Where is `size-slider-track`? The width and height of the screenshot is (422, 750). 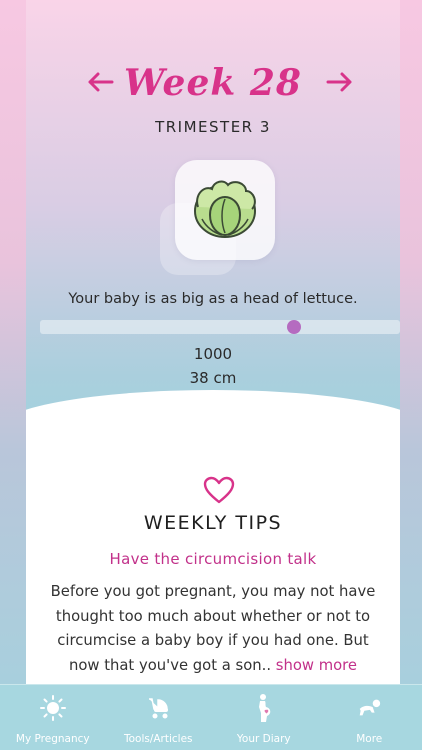 size-slider-track is located at coordinates (220, 327).